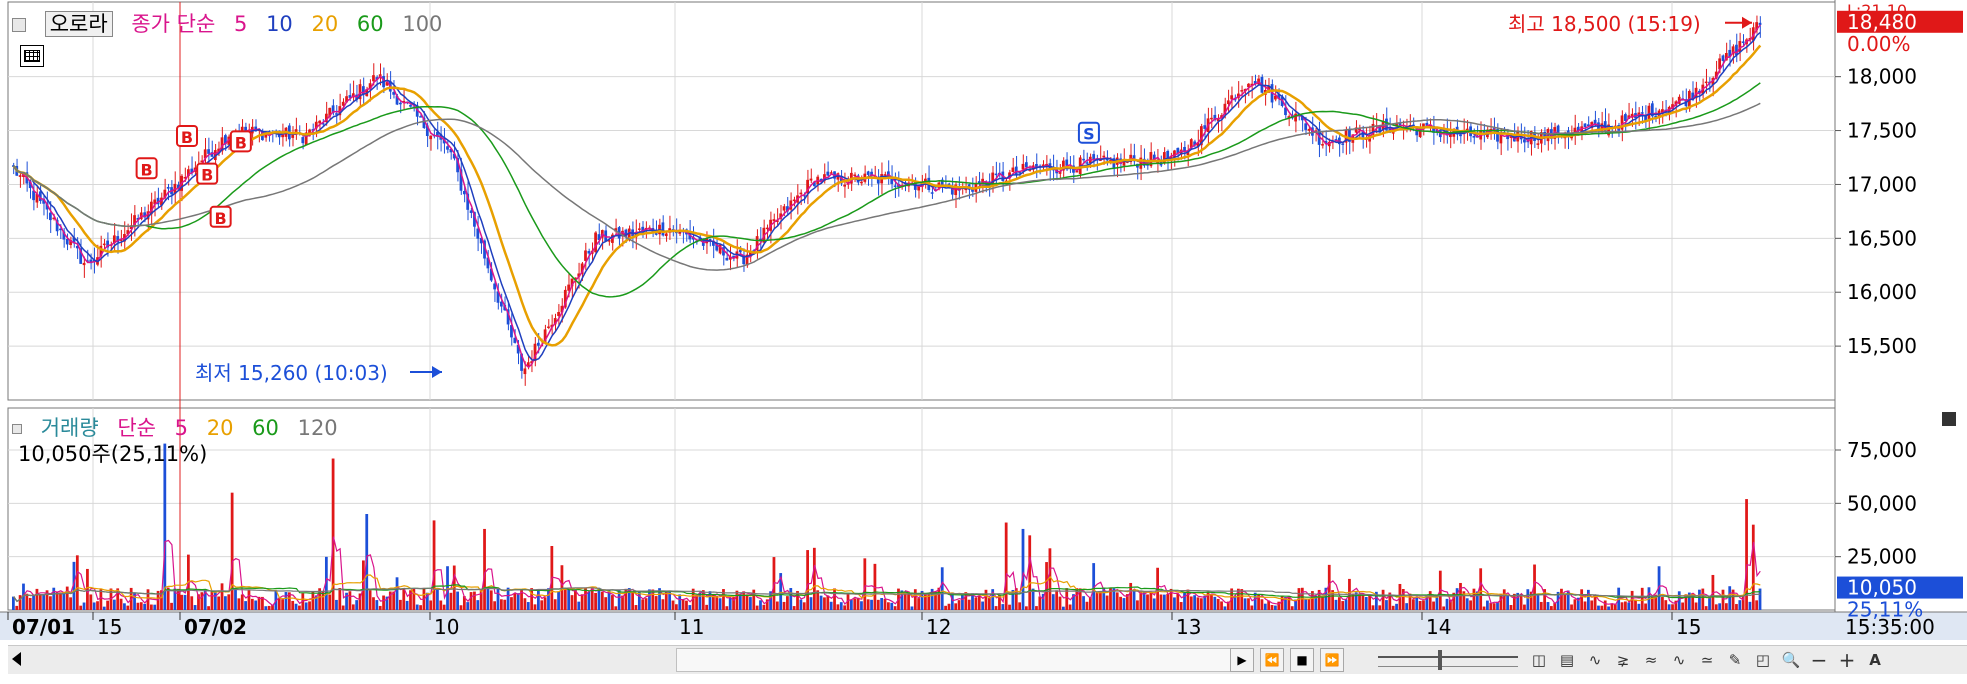 The width and height of the screenshot is (1967, 684). Describe the element at coordinates (16, 659) in the screenshot. I see `scroll-left-arrow` at that location.